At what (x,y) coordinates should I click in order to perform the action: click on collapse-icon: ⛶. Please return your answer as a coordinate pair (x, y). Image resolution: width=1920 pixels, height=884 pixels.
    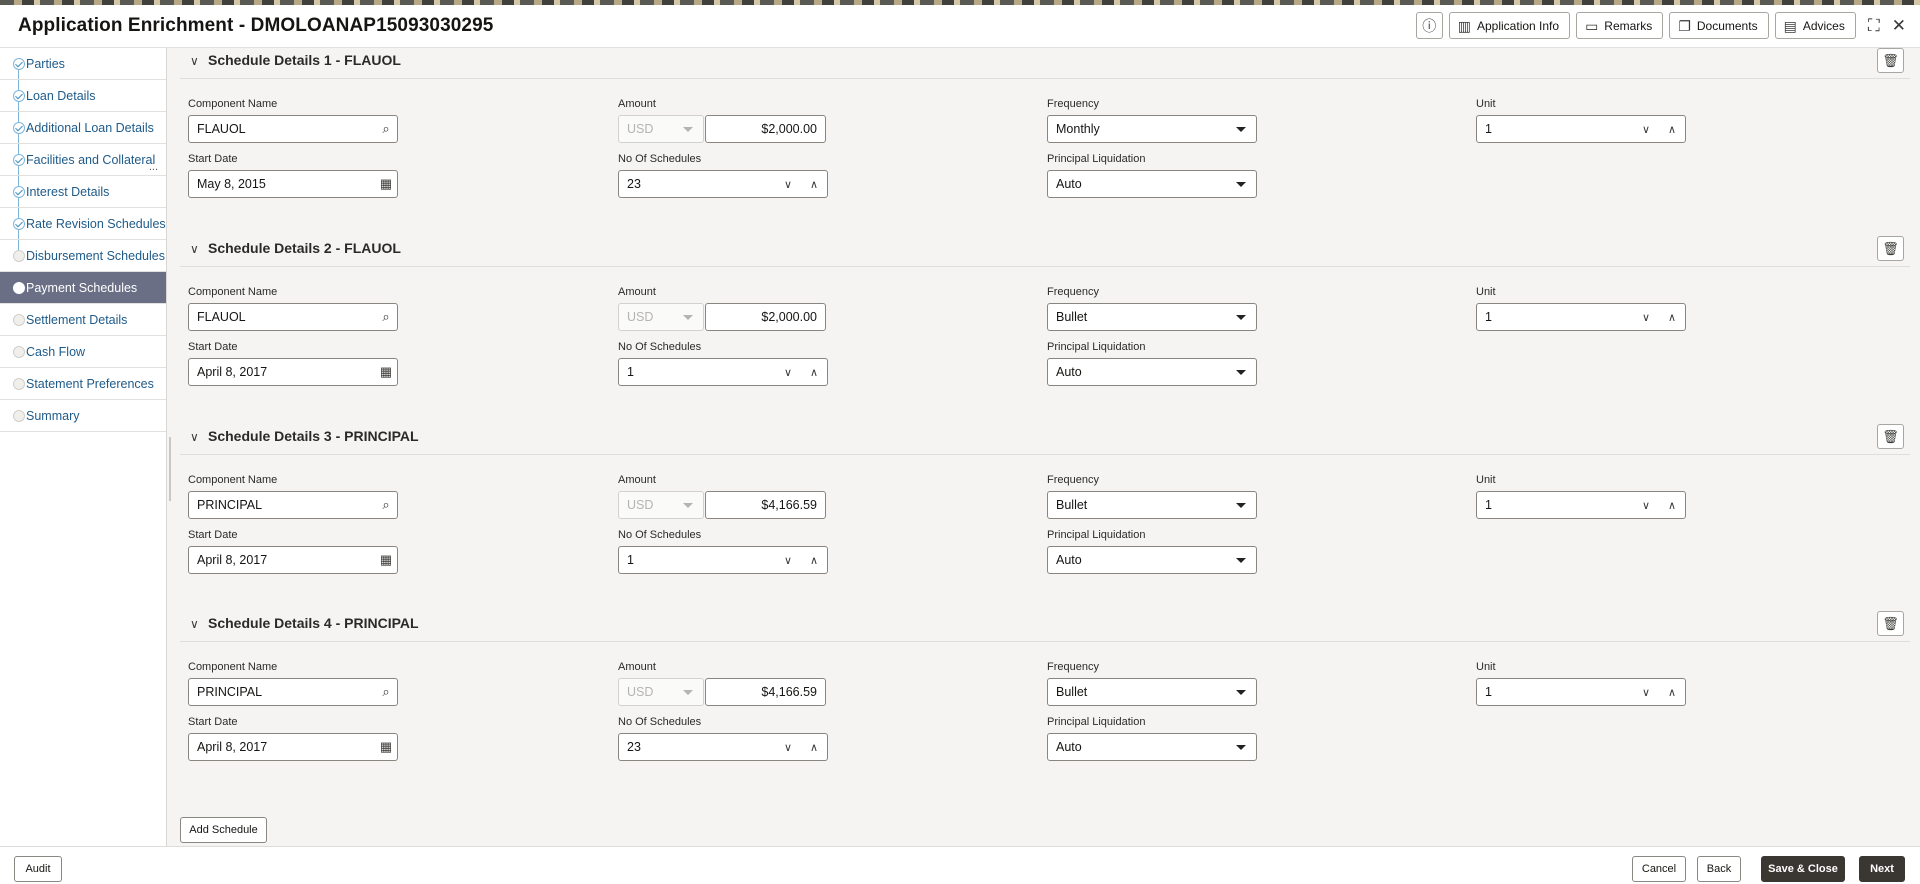
    Looking at the image, I should click on (1874, 25).